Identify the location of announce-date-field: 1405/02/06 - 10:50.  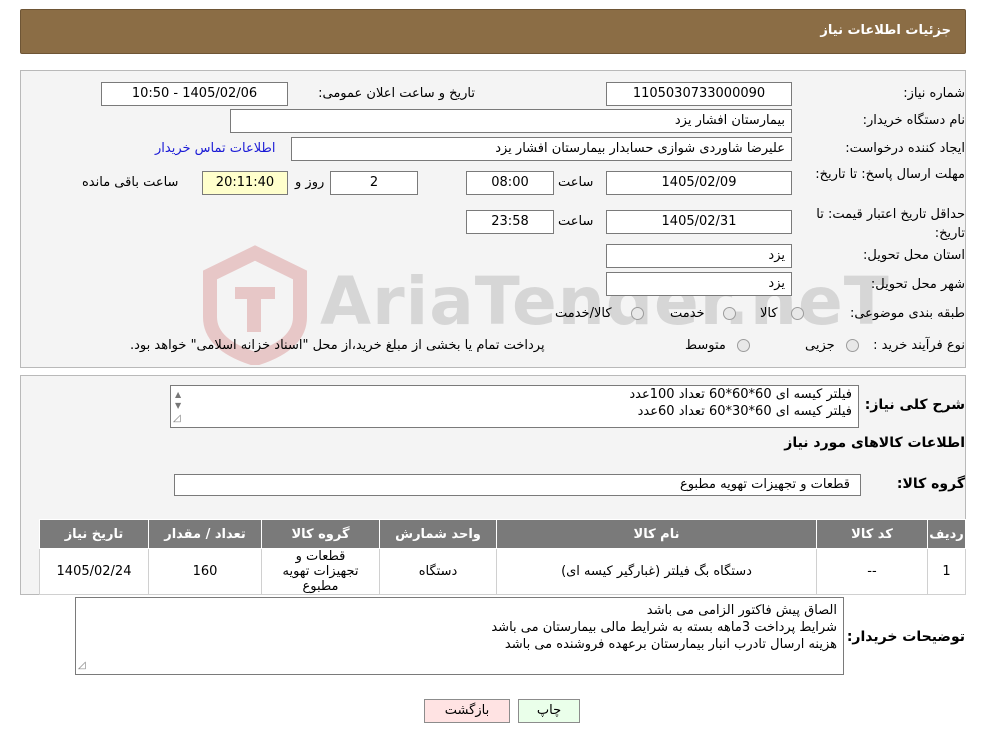
(194, 94).